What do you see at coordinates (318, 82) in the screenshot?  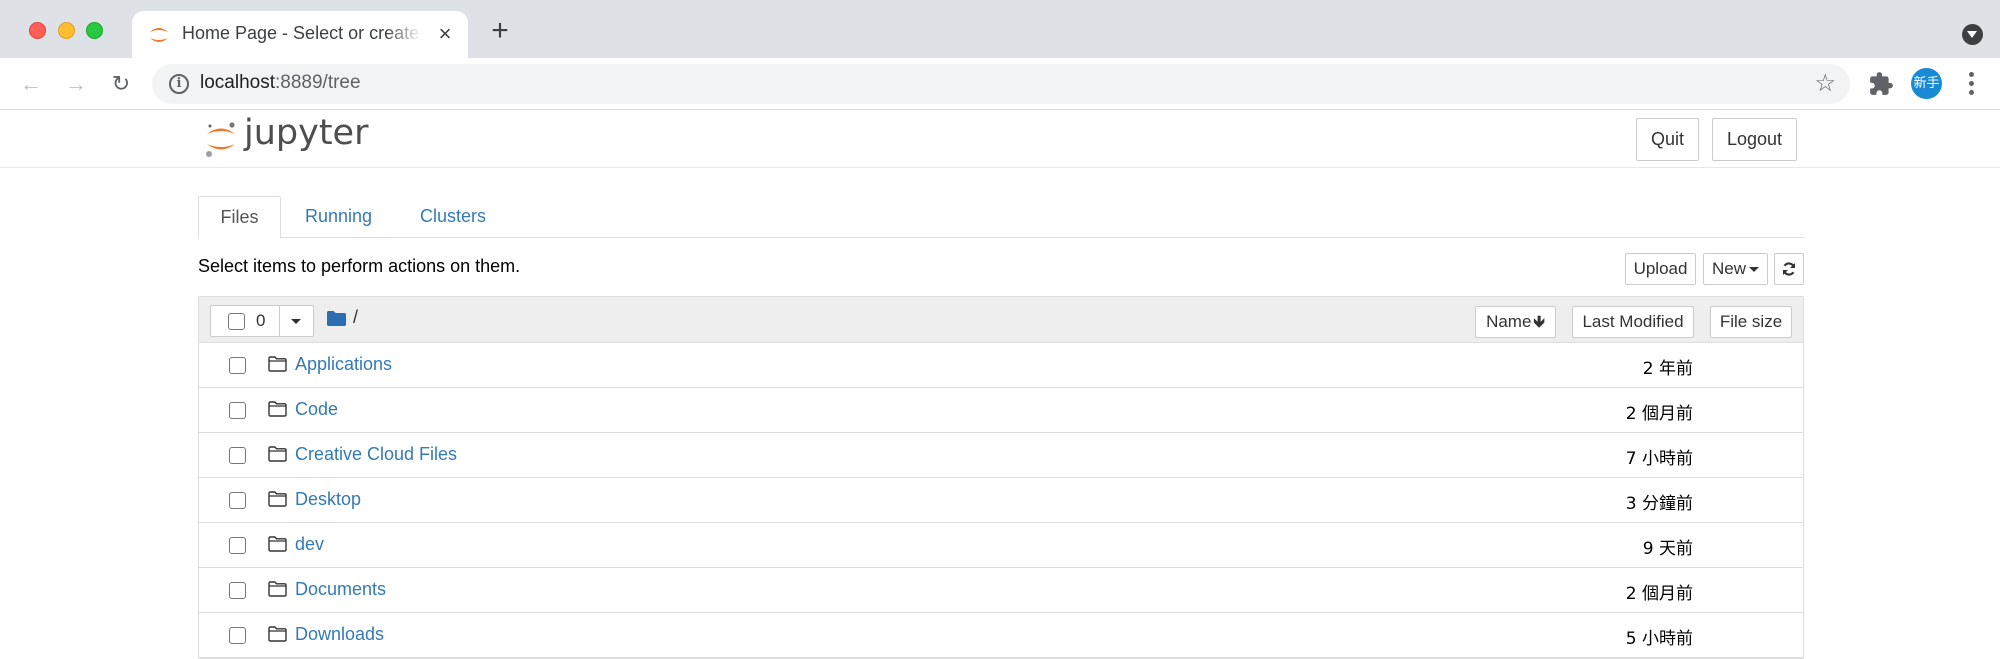 I see `url-path: :8889/tree` at bounding box center [318, 82].